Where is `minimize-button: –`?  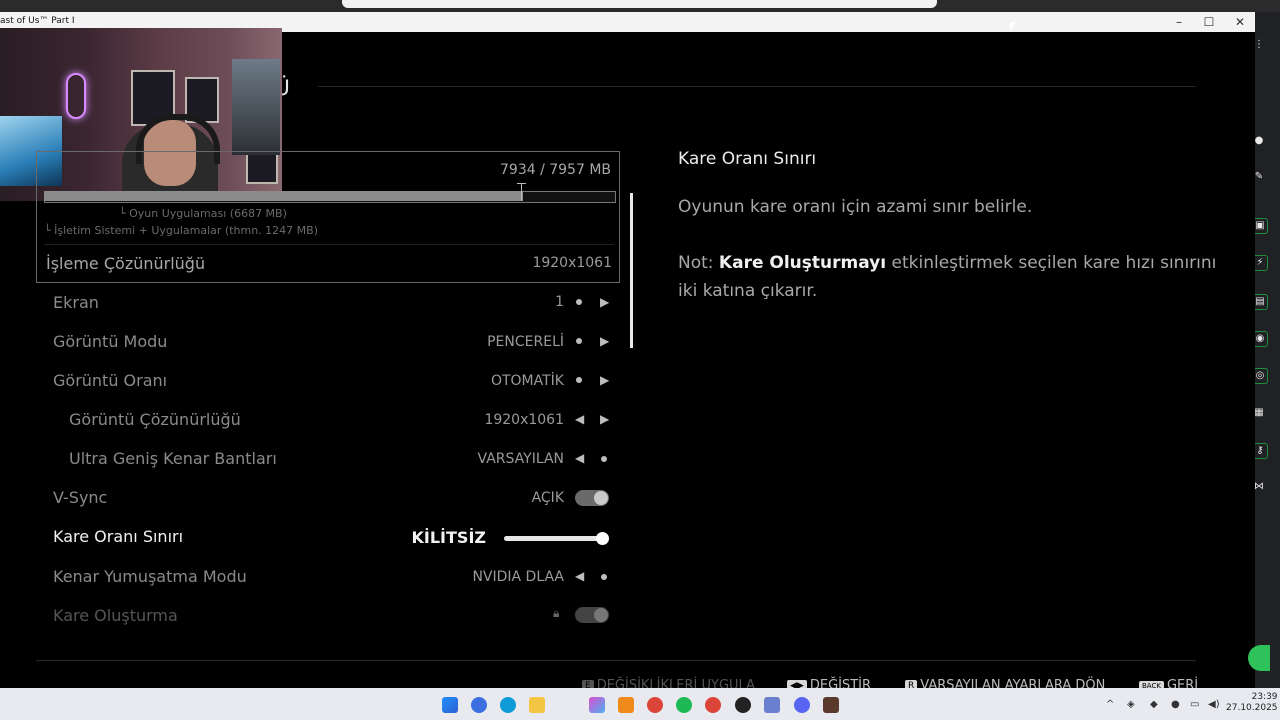
minimize-button: – is located at coordinates (1179, 22).